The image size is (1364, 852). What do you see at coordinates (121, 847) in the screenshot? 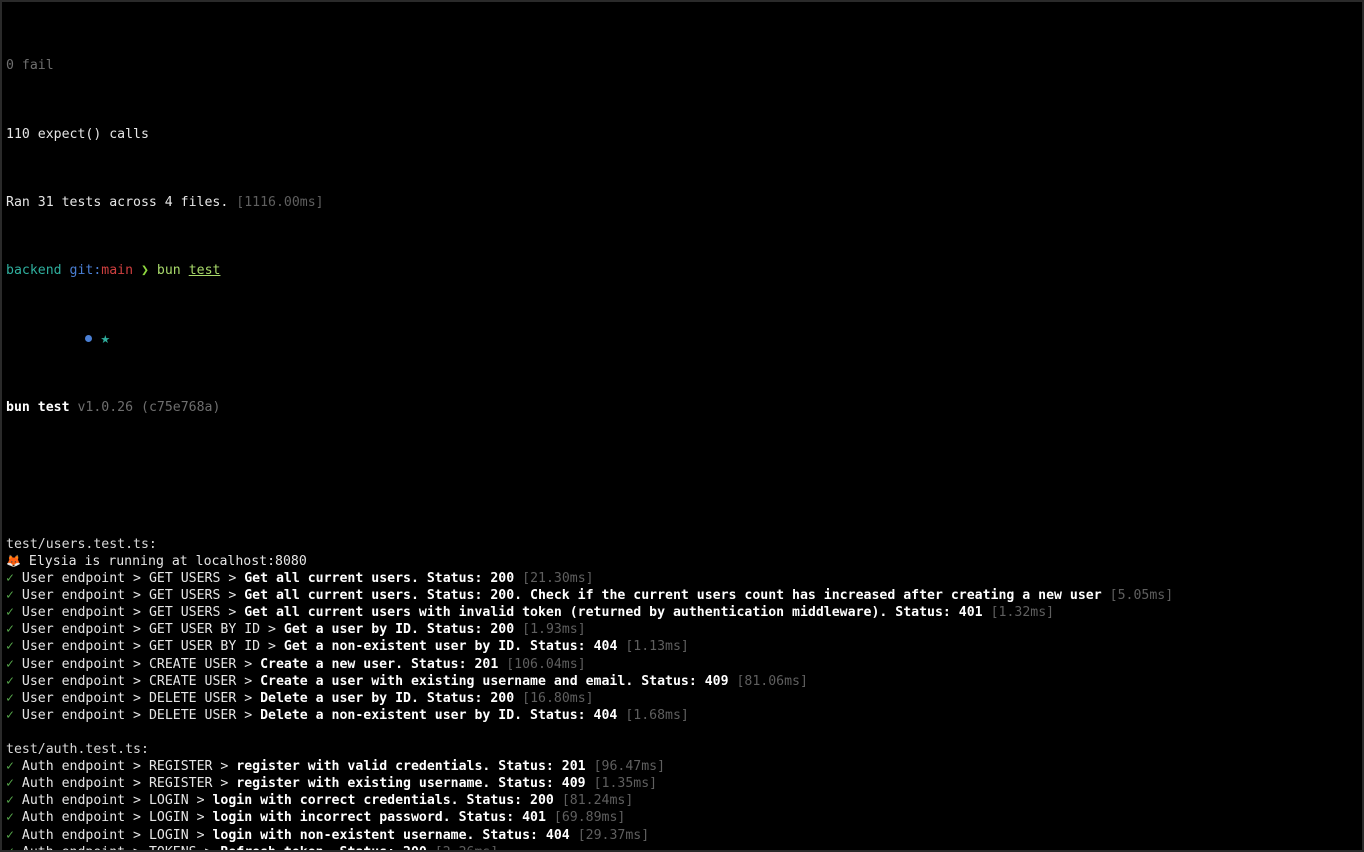
I see `test-path: Auth endpoint > TOKENS >` at bounding box center [121, 847].